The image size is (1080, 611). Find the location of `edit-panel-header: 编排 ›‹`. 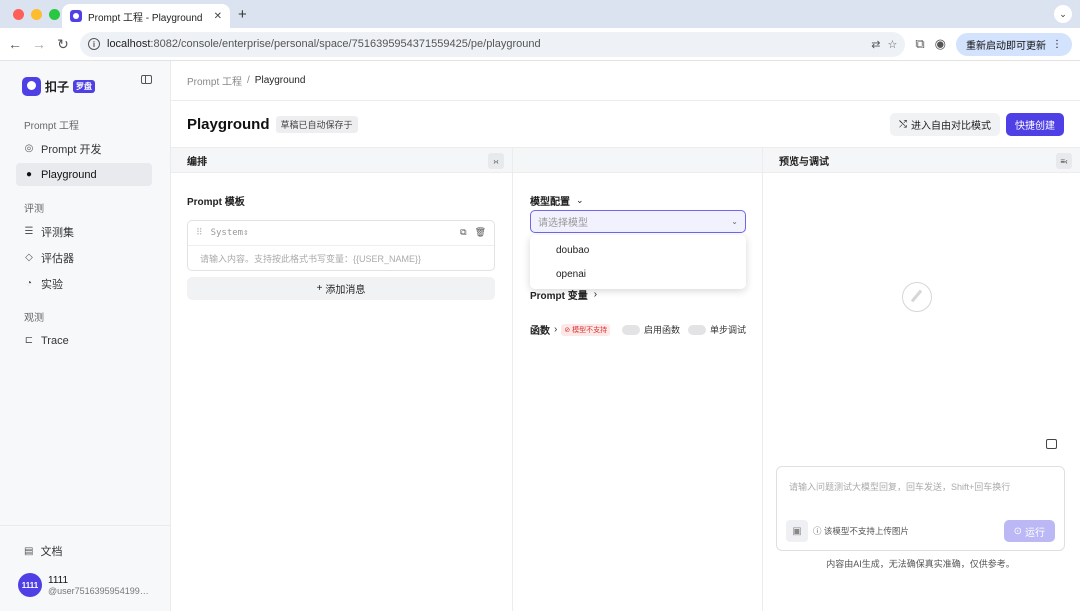

edit-panel-header: 编排 ›‹ is located at coordinates (341, 160).